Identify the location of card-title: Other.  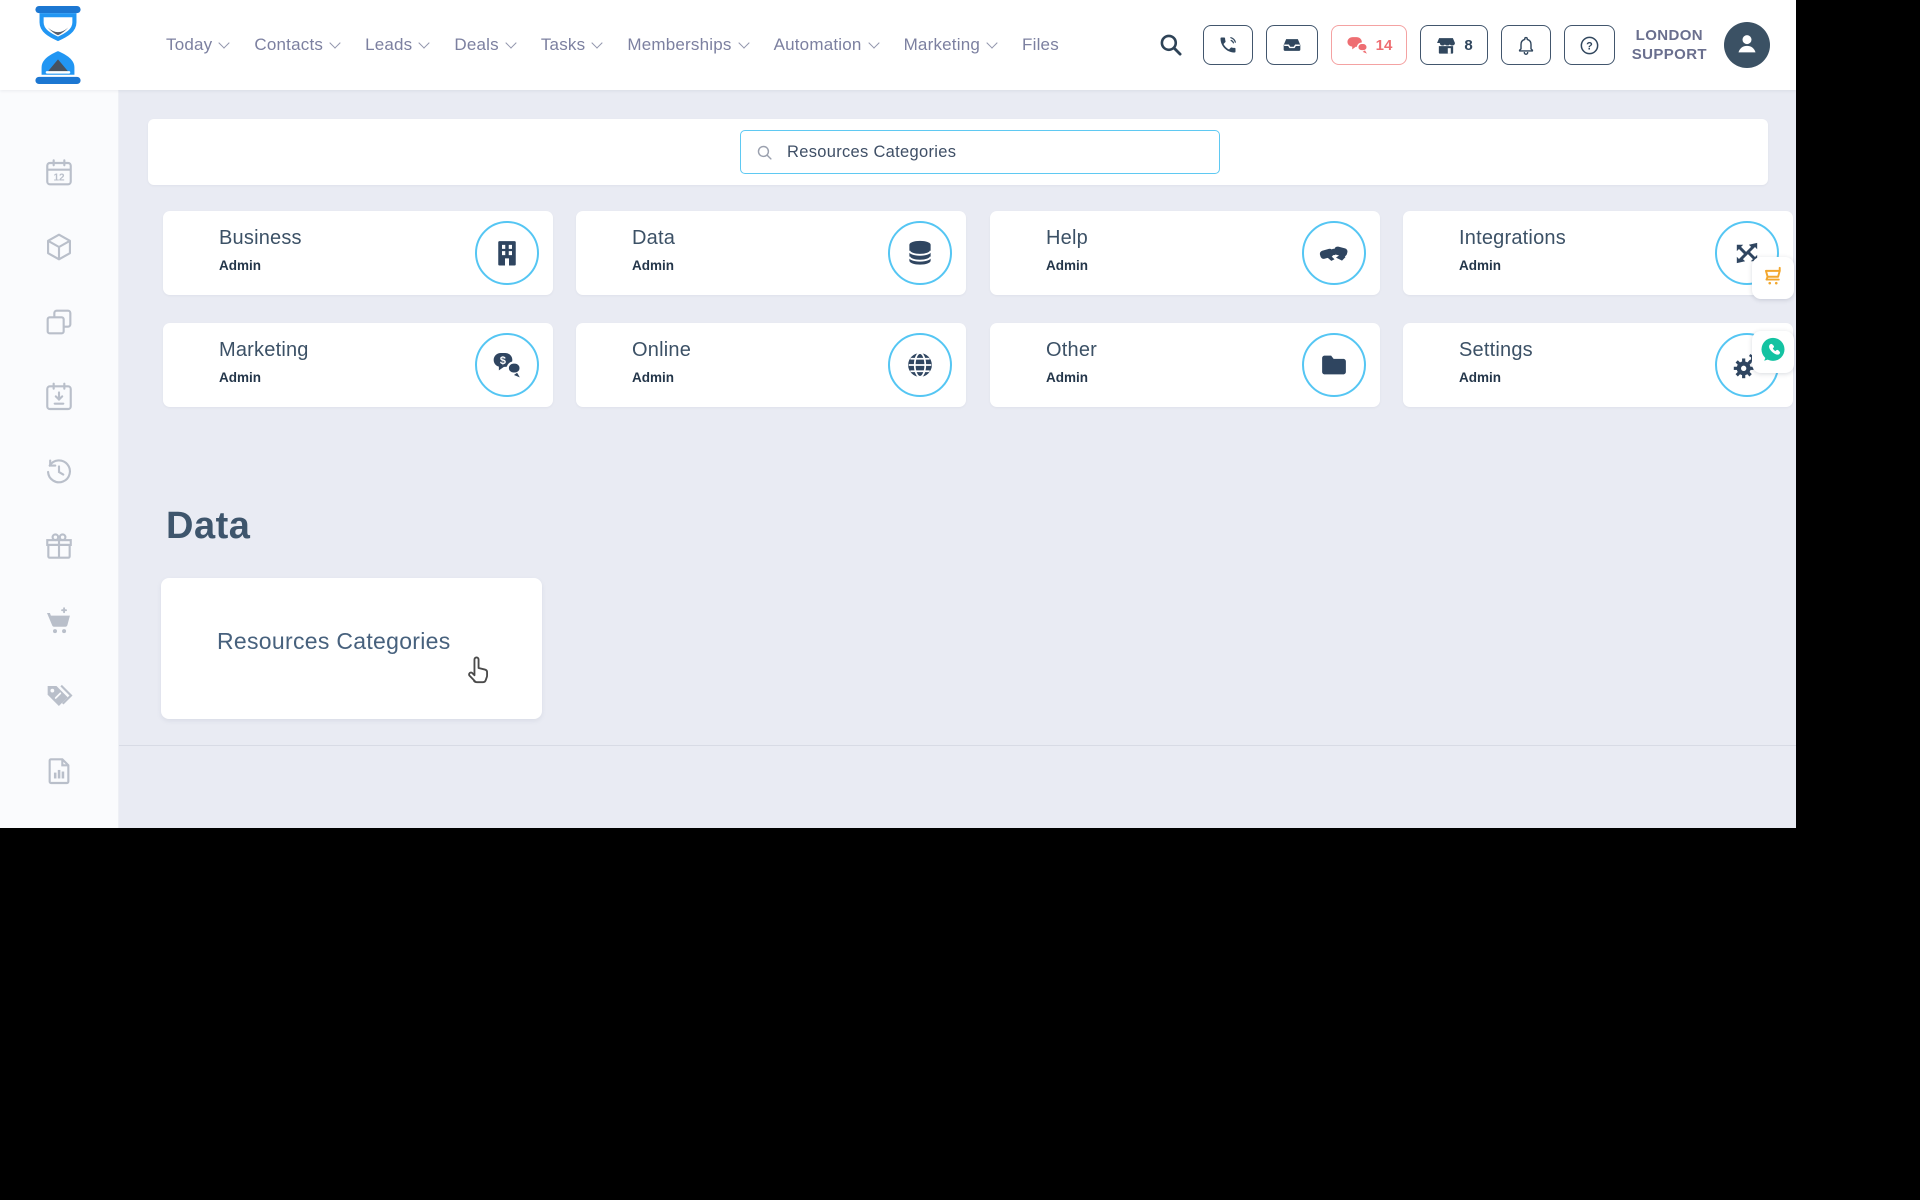
(1072, 350).